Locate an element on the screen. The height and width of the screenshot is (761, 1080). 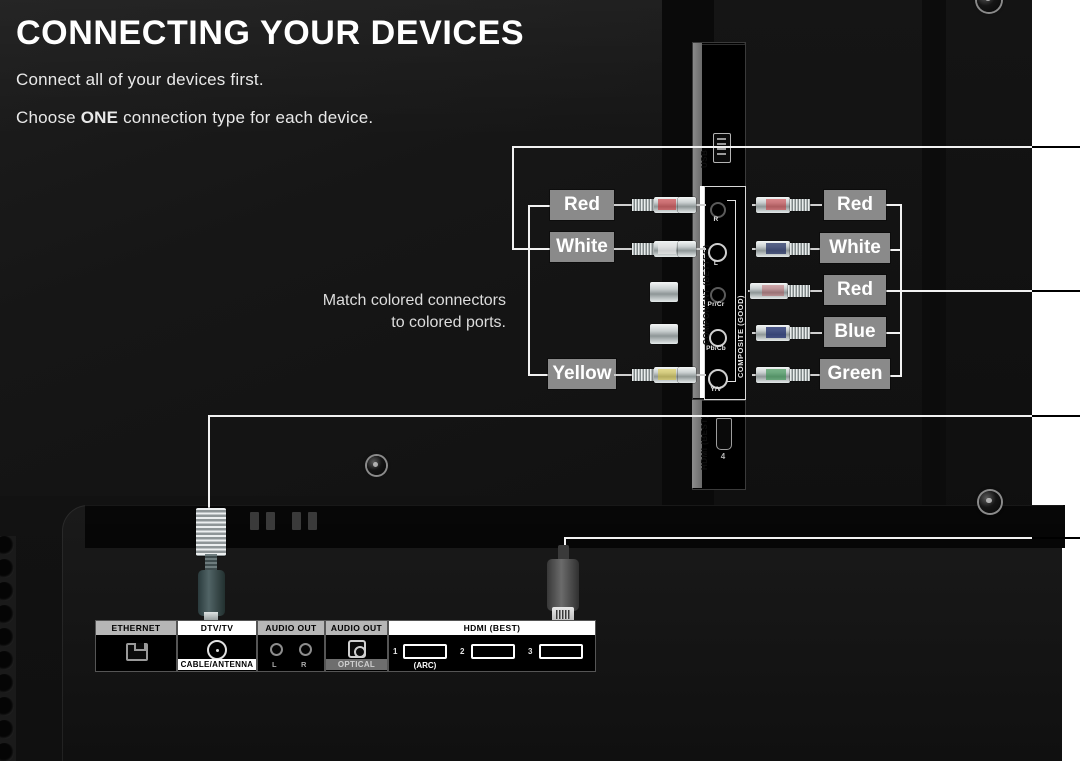
subtitle-line-1: Connect all of your devices first. is located at coordinates (140, 79).